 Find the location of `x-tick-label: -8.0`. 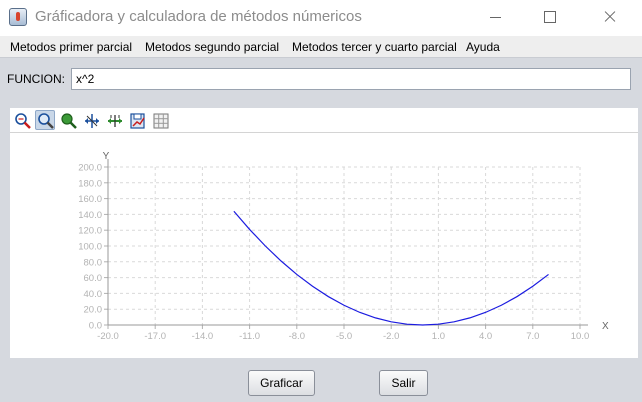

x-tick-label: -8.0 is located at coordinates (297, 336).